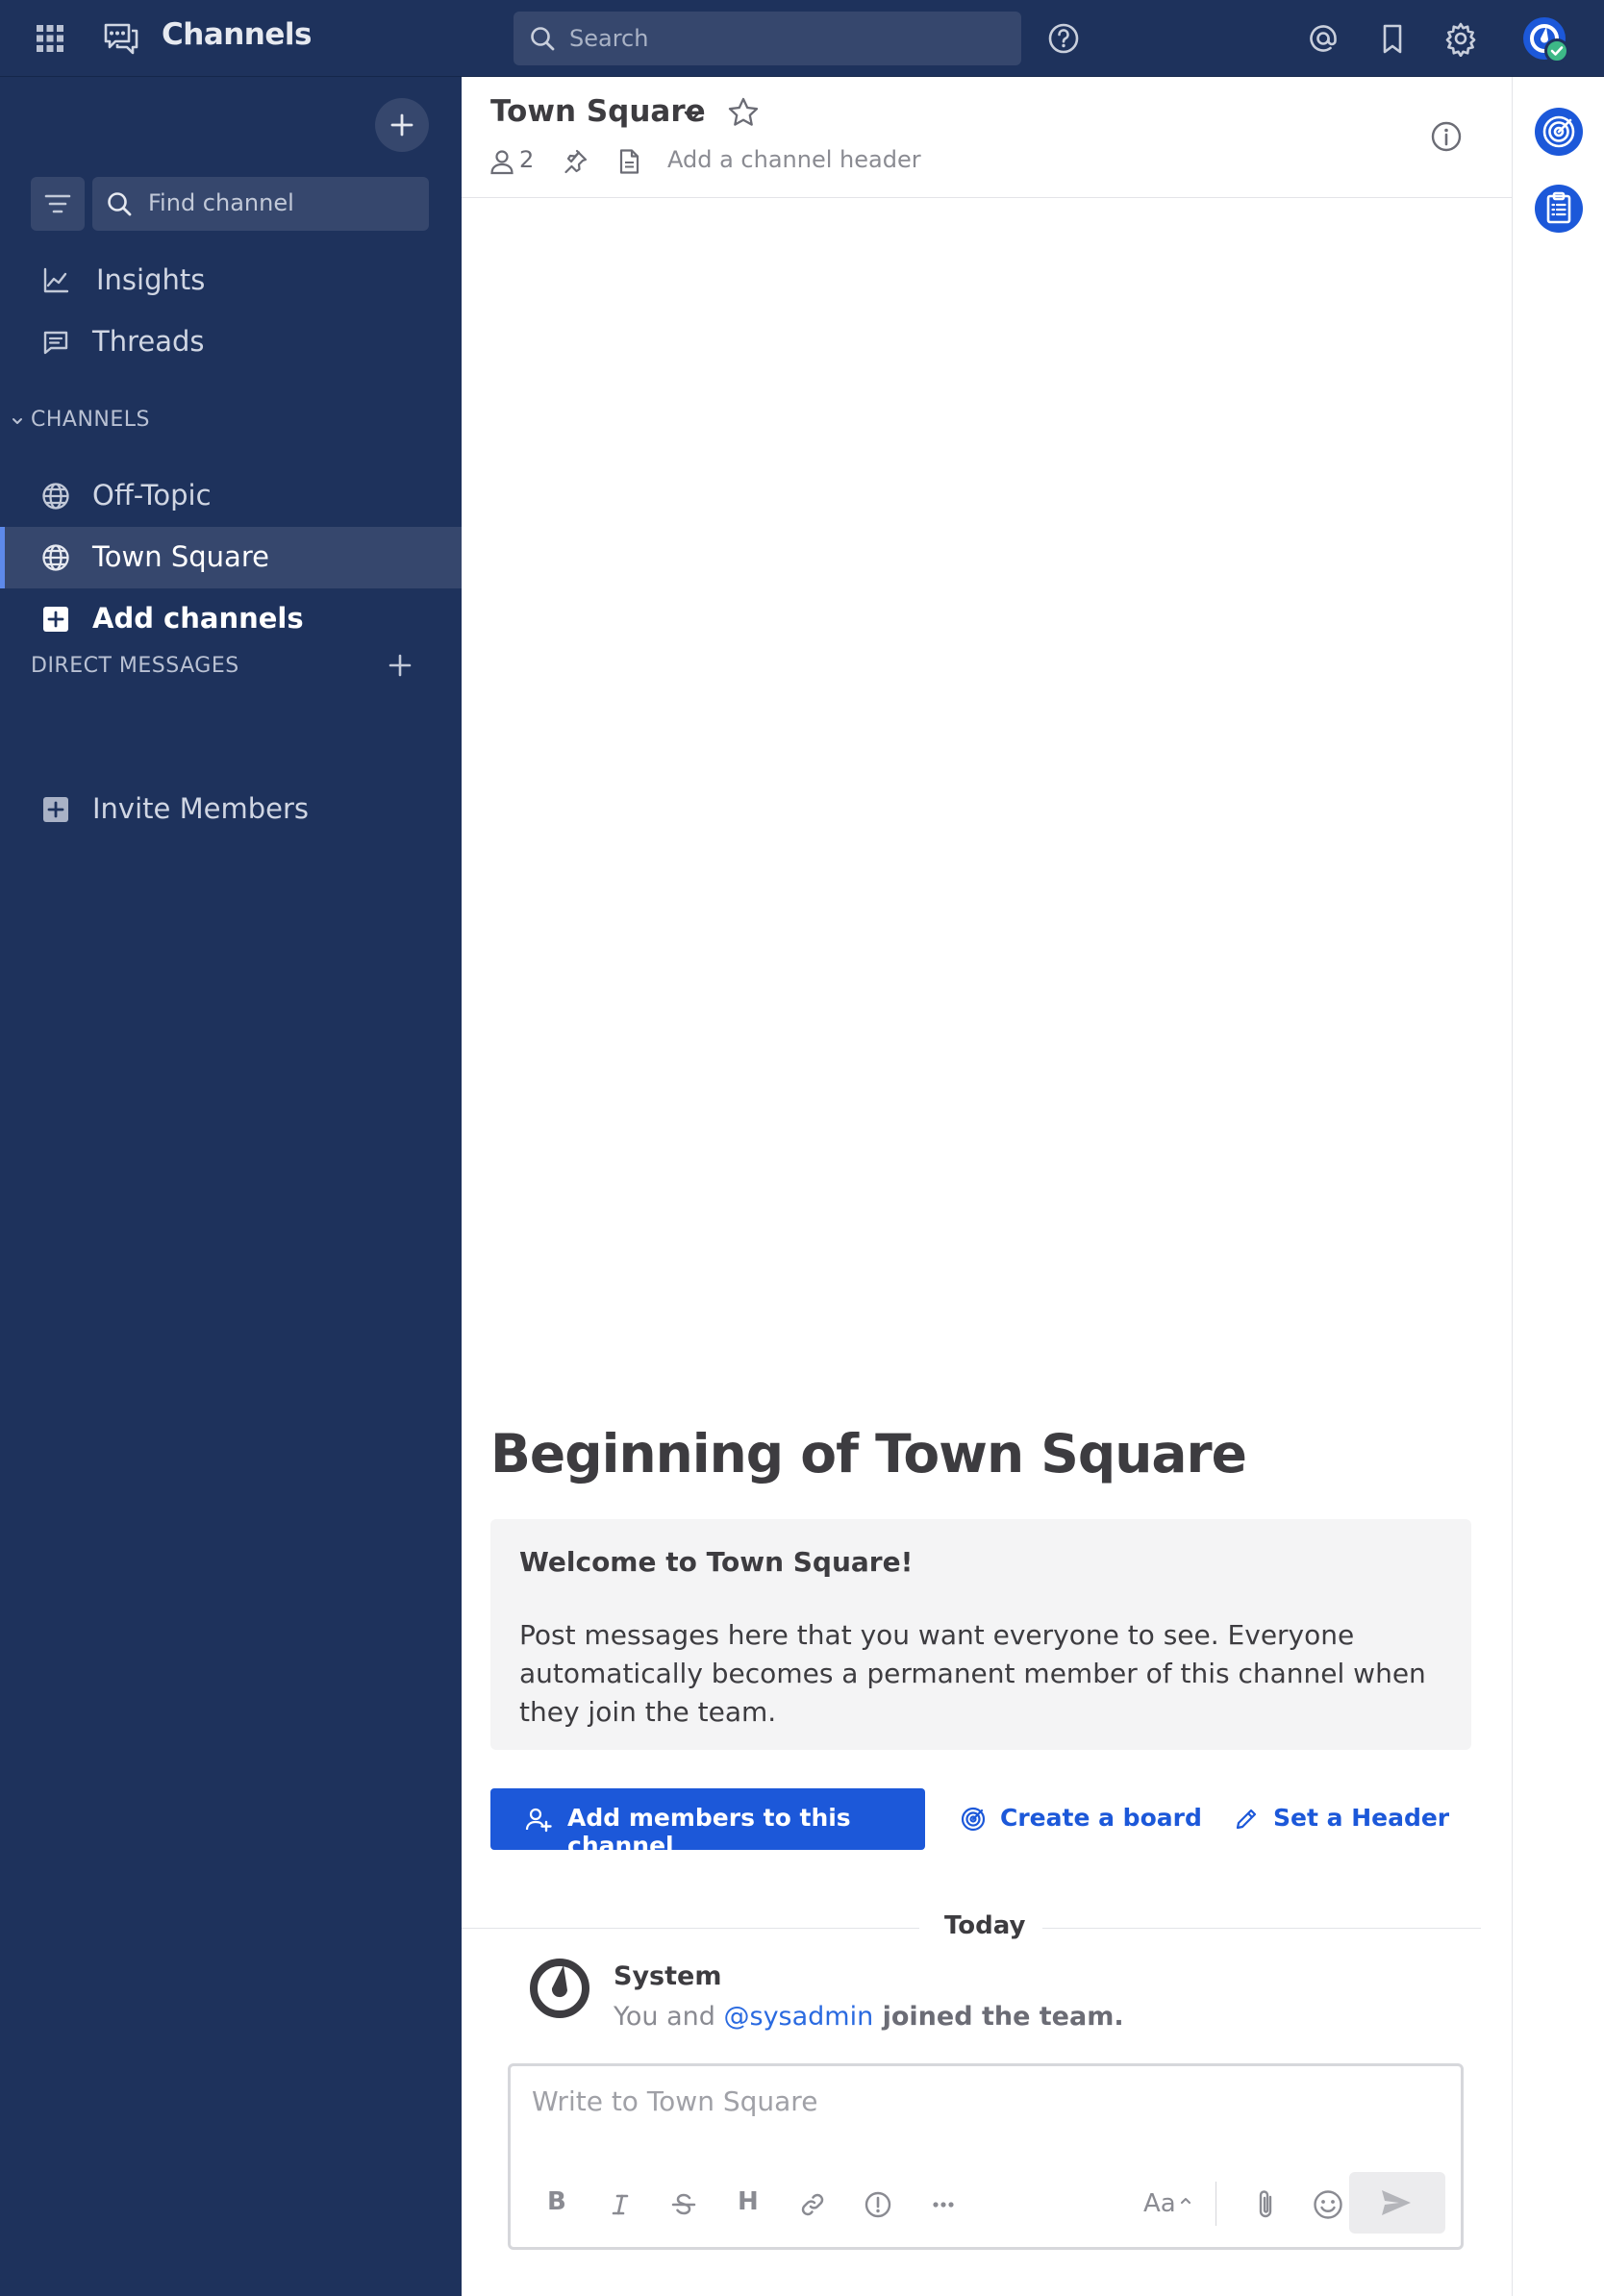  What do you see at coordinates (200, 808) in the screenshot?
I see `sidebar-item-label: Invite Members` at bounding box center [200, 808].